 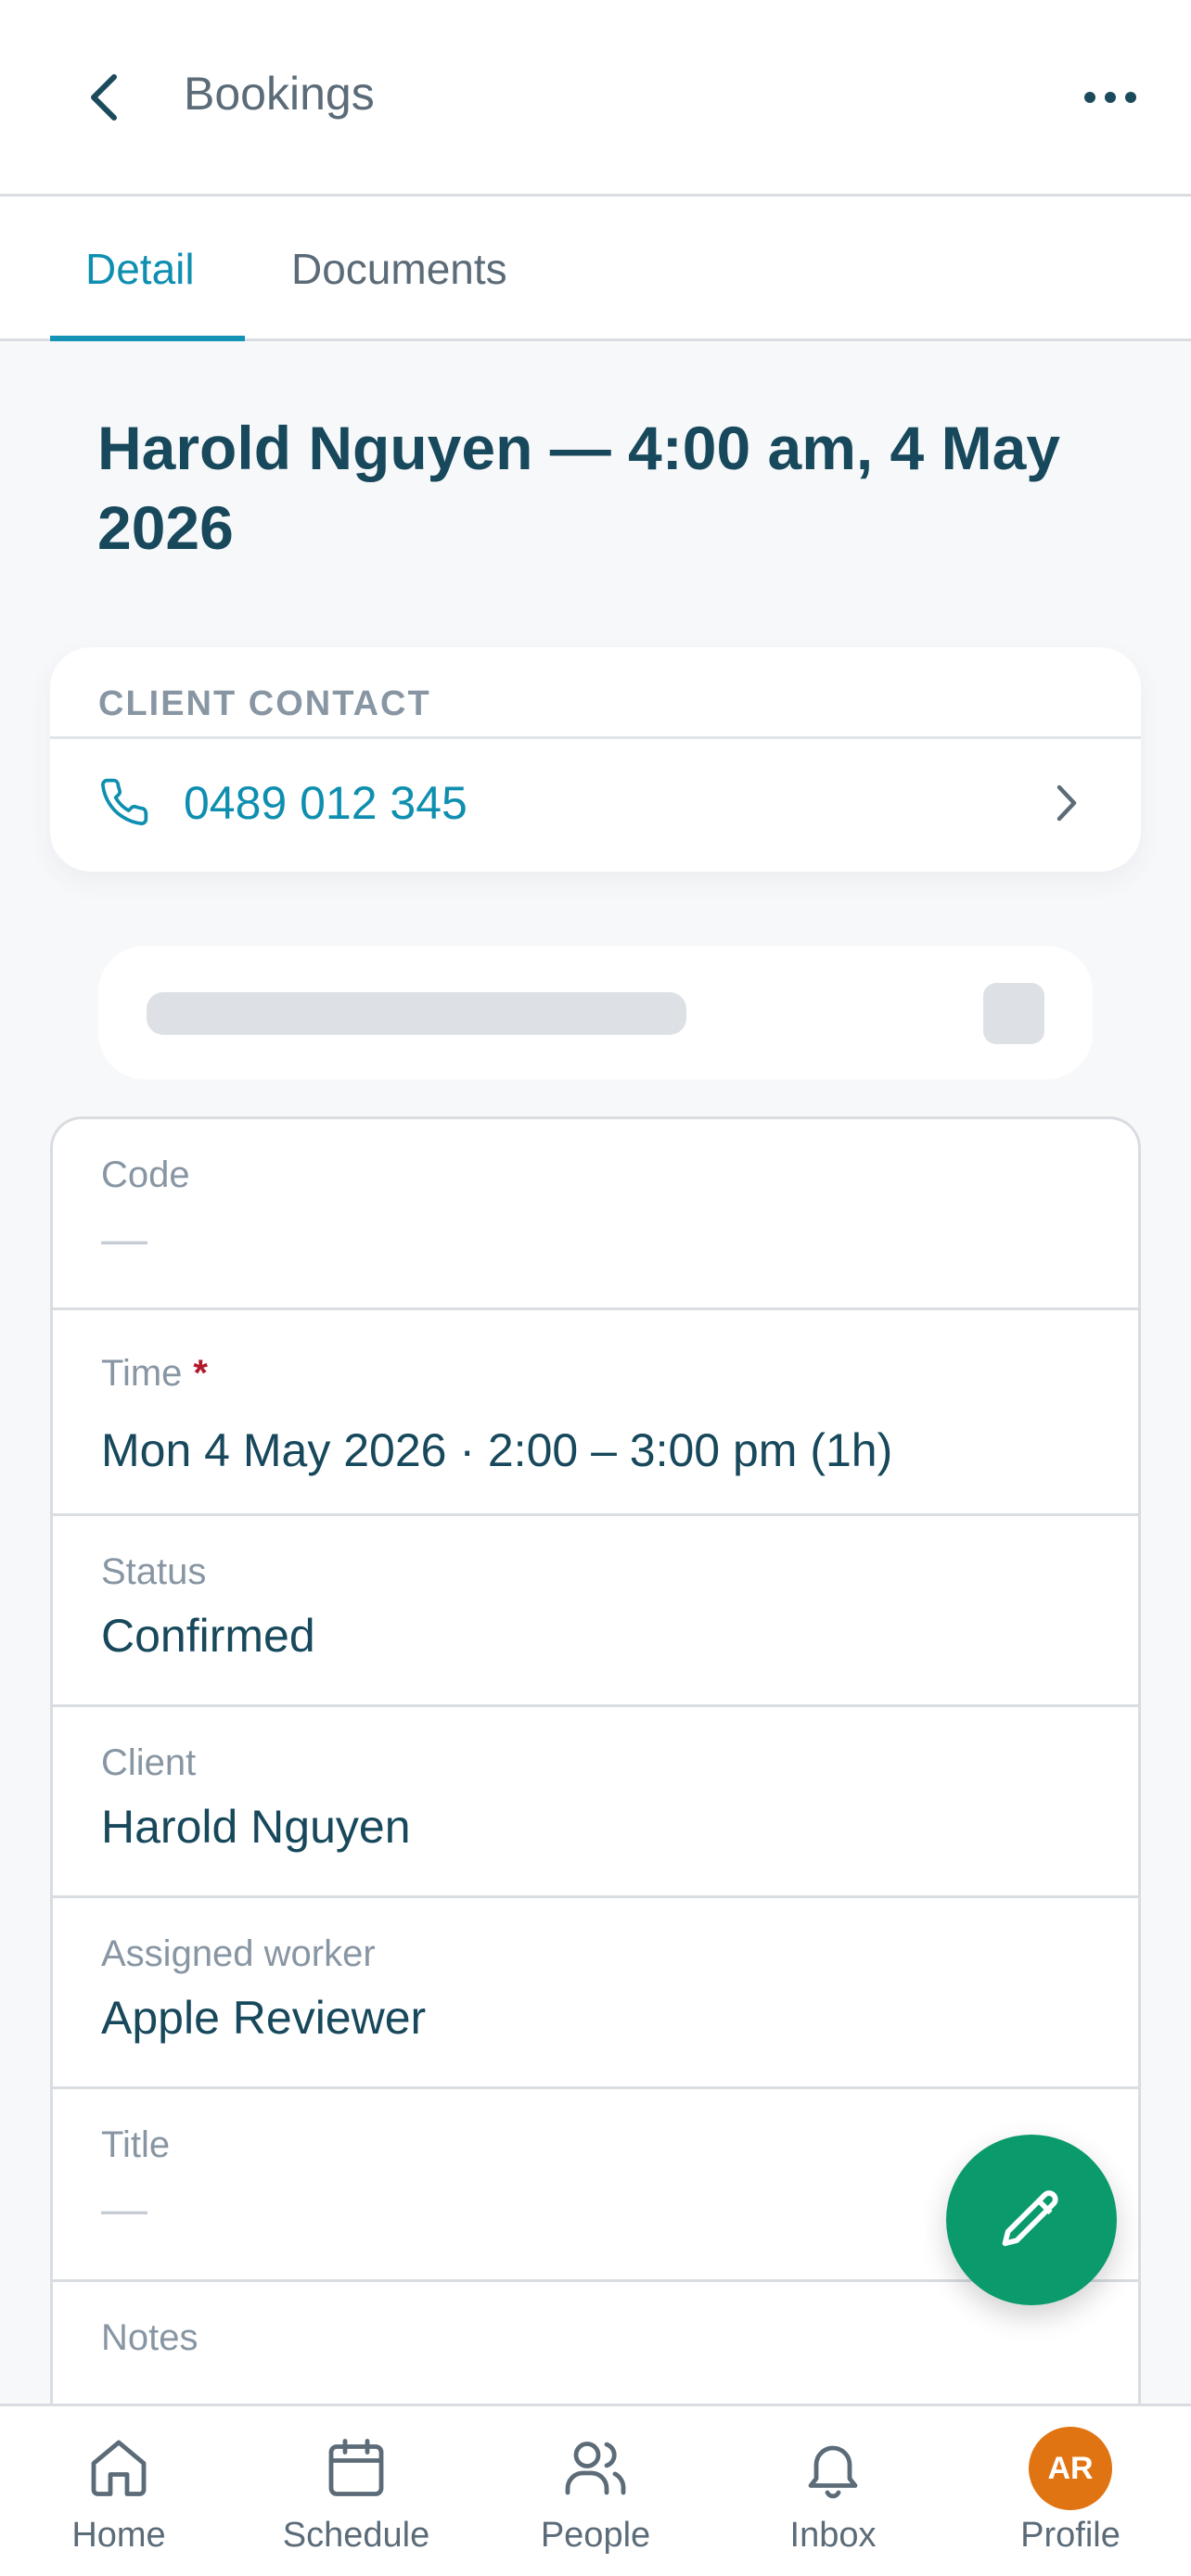 What do you see at coordinates (145, 1174) in the screenshot?
I see `field-code-label: Code` at bounding box center [145, 1174].